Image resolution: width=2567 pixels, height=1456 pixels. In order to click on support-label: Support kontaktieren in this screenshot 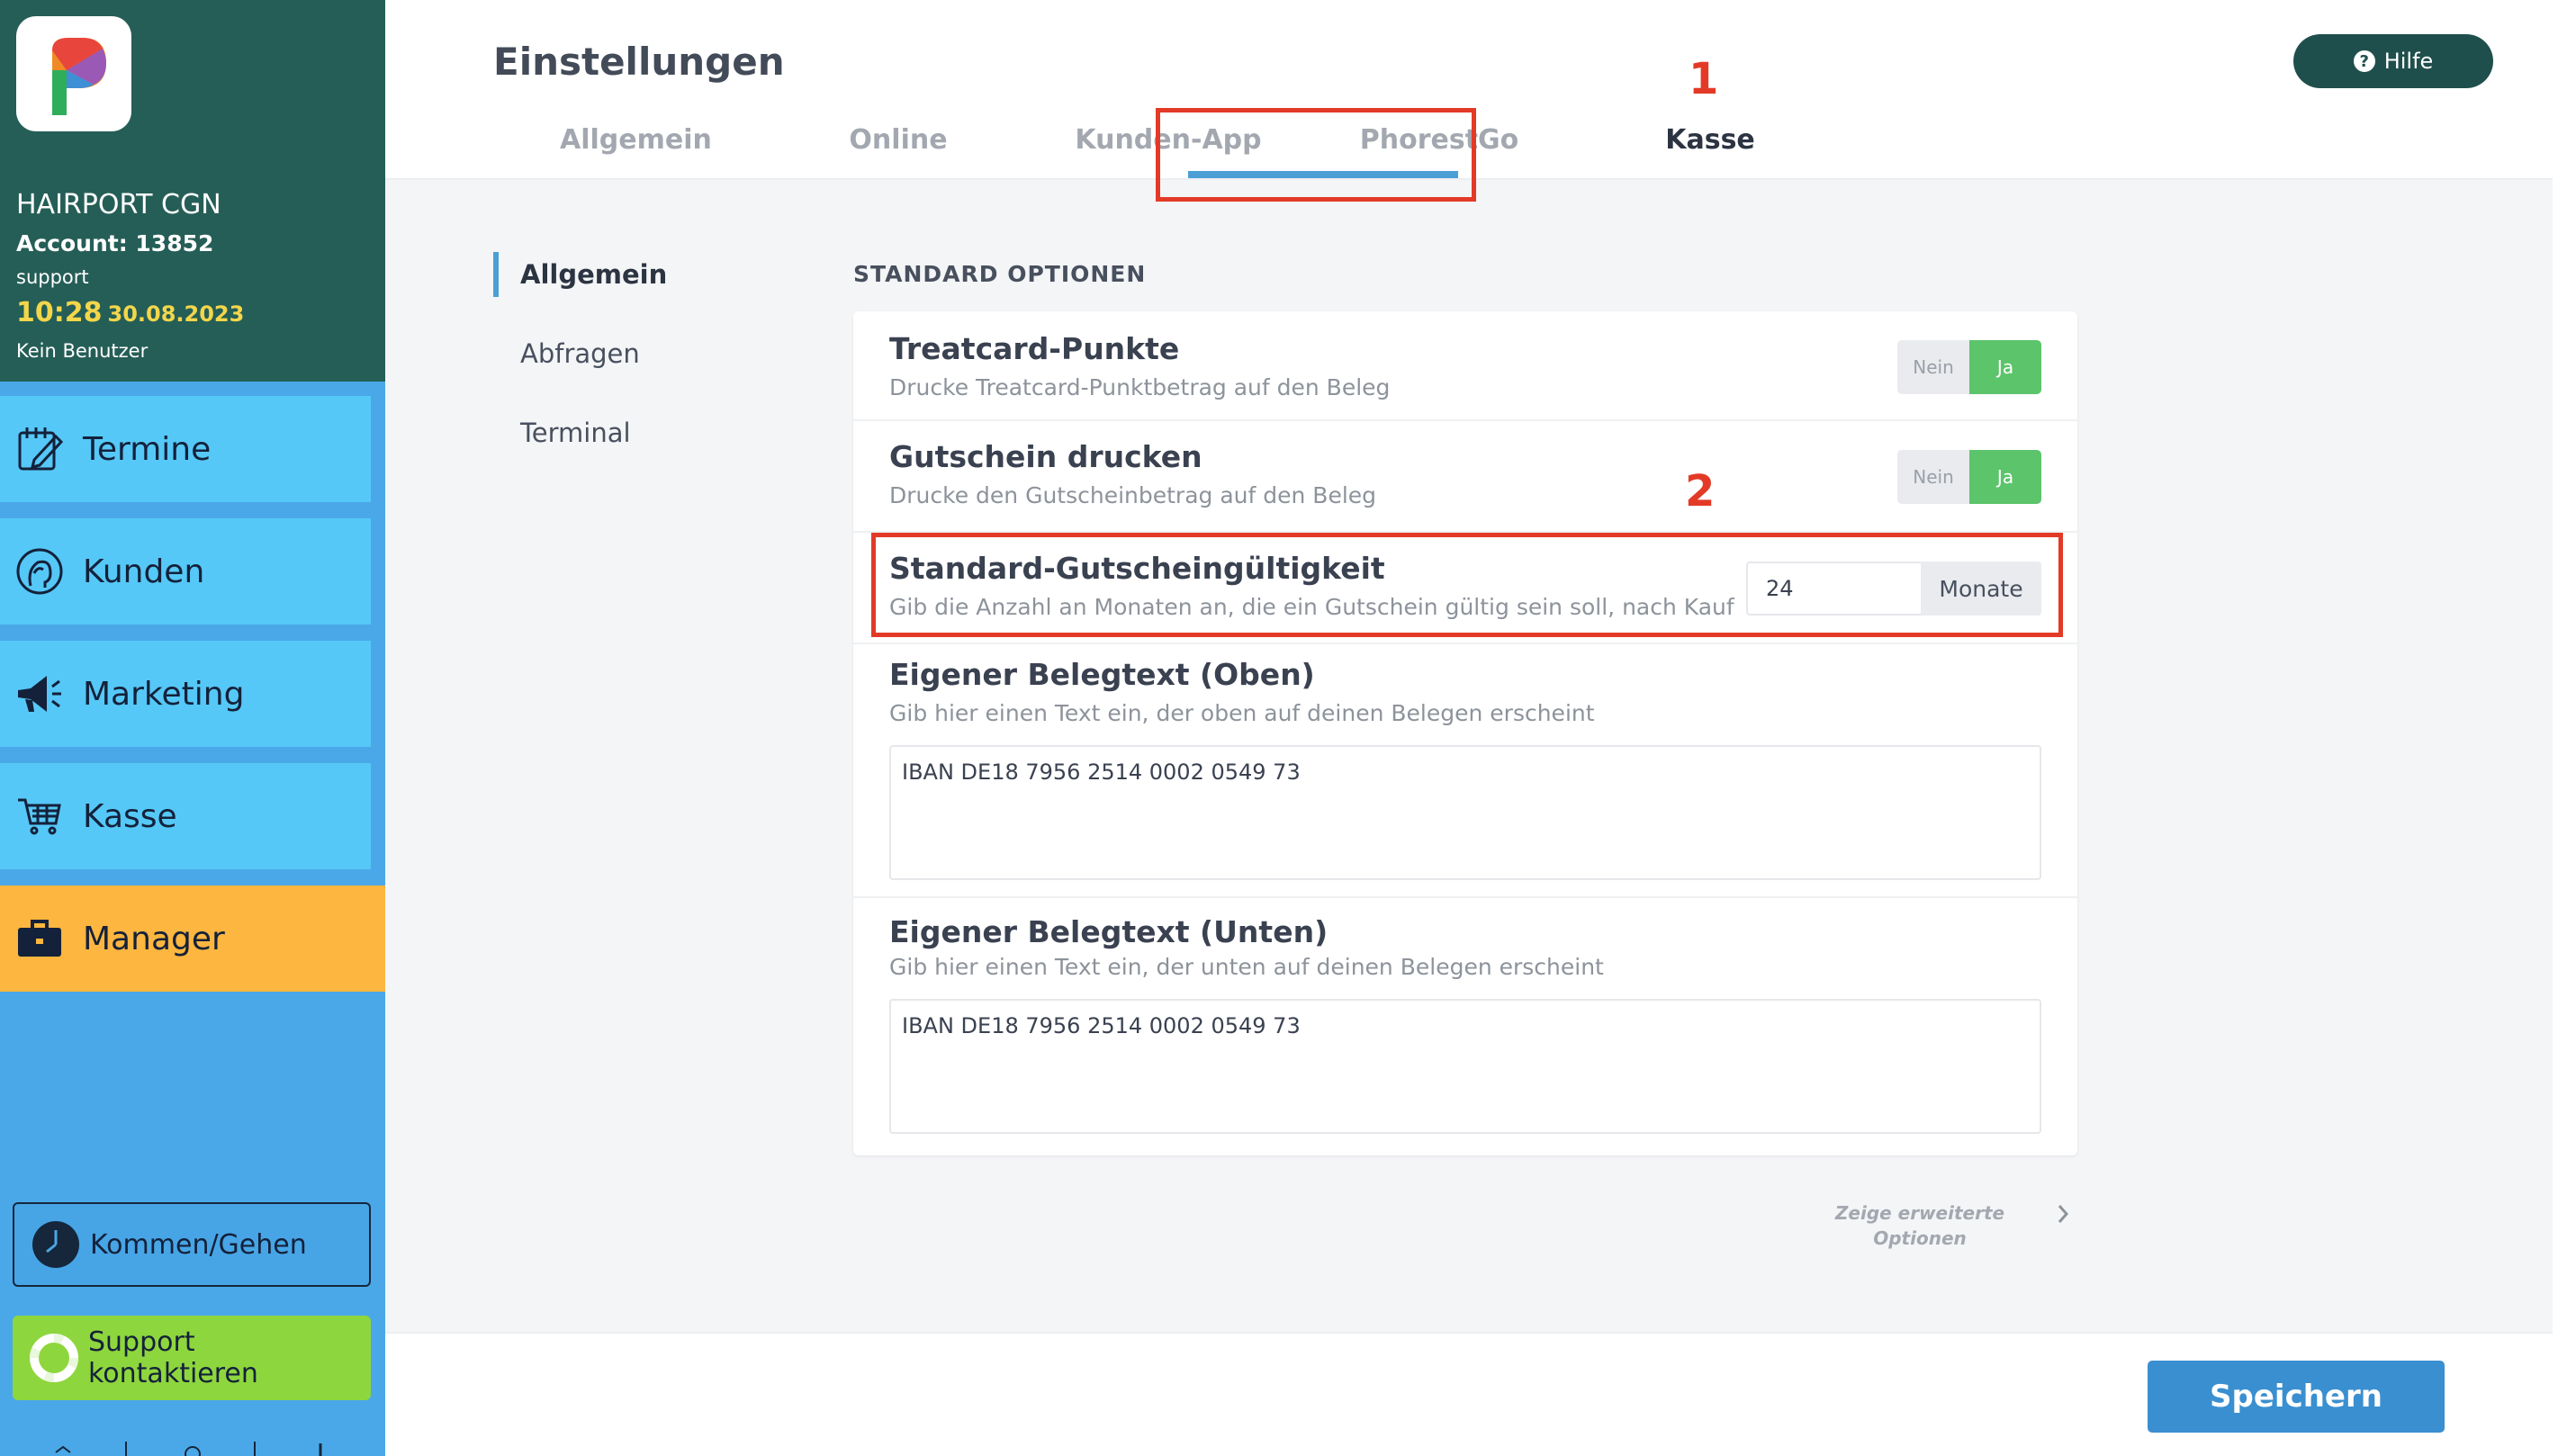, I will do `click(173, 1357)`.